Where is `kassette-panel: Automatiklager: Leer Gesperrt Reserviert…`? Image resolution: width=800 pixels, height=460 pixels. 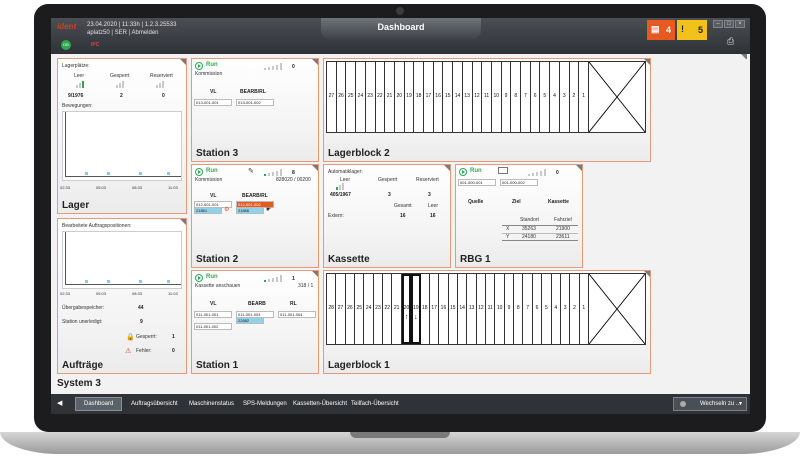
kassette-panel: Automatiklager: Leer Gesperrt Reserviert… is located at coordinates (387, 216).